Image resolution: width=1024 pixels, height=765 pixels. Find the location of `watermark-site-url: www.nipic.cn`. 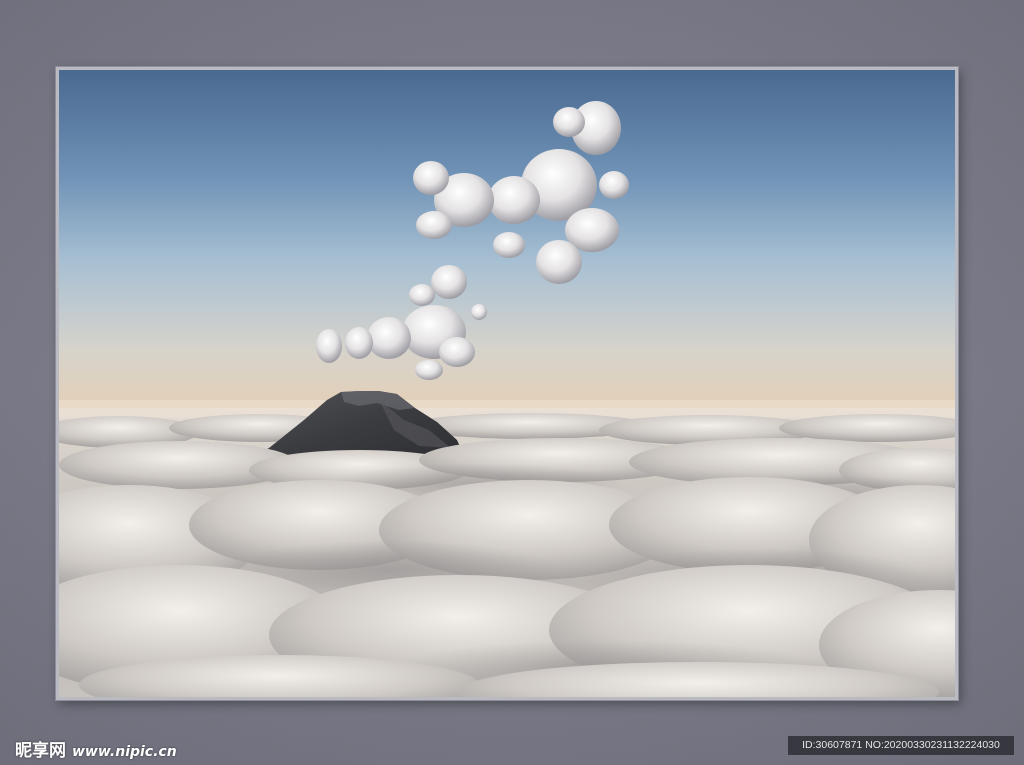

watermark-site-url: www.nipic.cn is located at coordinates (124, 752).